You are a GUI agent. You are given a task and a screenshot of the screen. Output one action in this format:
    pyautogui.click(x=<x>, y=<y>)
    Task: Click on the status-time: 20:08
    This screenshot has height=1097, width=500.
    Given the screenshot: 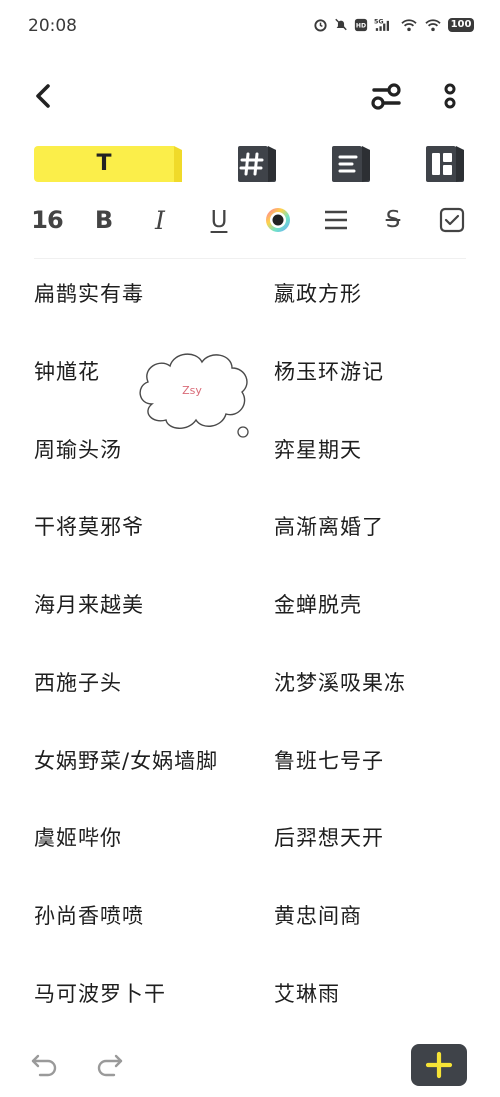 What is the action you would take?
    pyautogui.click(x=52, y=26)
    